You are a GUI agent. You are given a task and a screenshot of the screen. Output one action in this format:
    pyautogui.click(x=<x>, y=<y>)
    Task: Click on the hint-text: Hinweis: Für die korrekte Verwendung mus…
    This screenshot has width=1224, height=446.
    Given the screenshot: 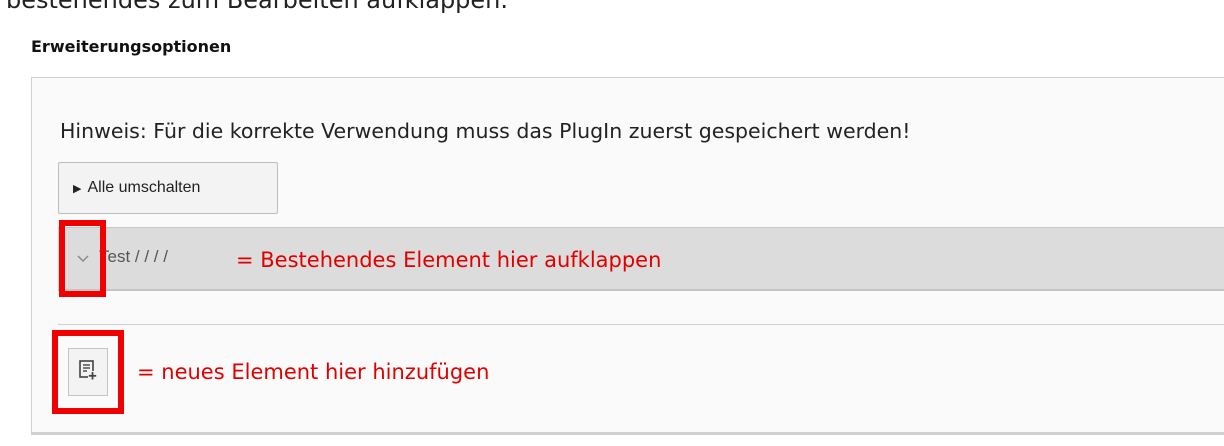 What is the action you would take?
    pyautogui.click(x=485, y=131)
    